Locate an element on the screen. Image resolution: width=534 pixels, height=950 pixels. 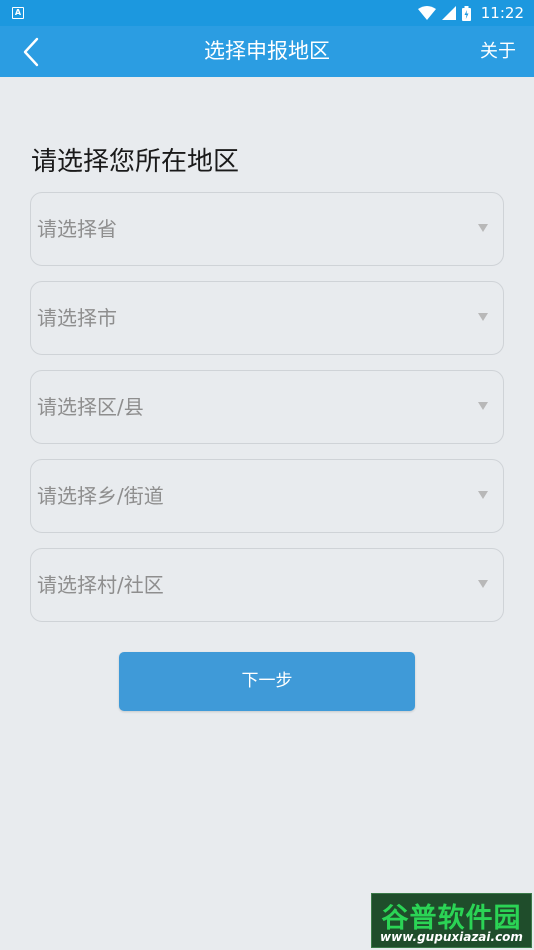
town-placeholder: 请选择乡/街道 is located at coordinates (100, 496).